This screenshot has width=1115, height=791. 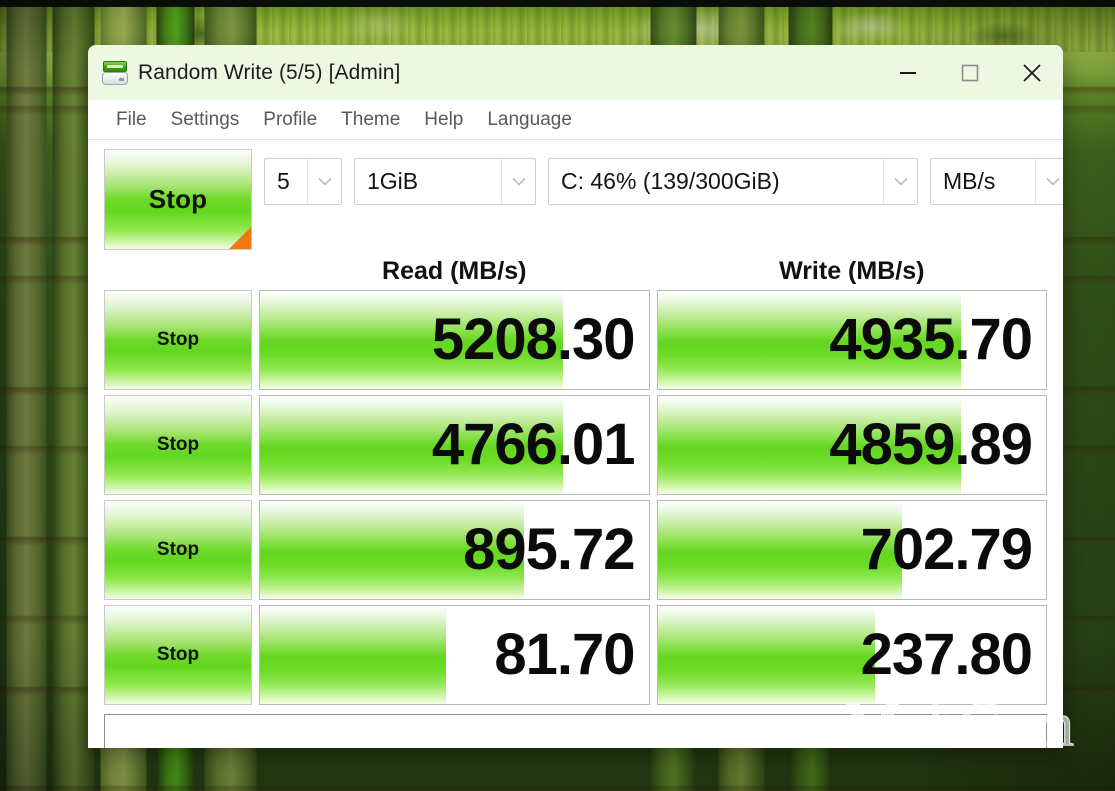 What do you see at coordinates (1032, 72) in the screenshot?
I see `close-button` at bounding box center [1032, 72].